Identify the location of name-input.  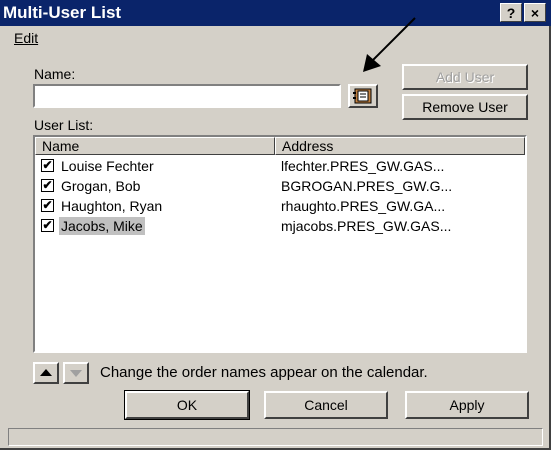
(187, 96).